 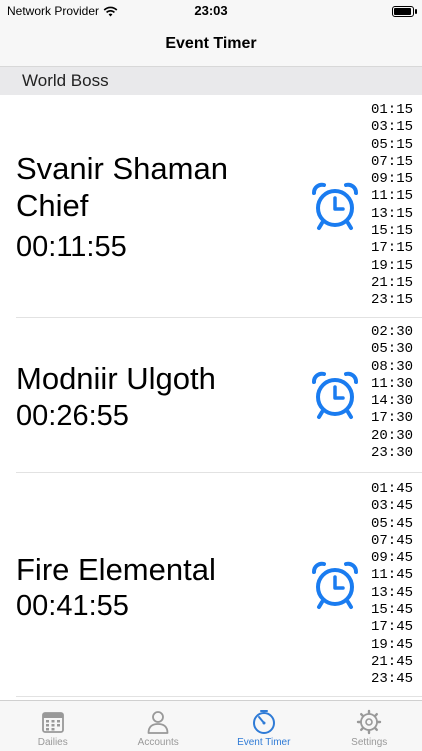 I want to click on schedule-time: 17:15, so click(x=392, y=248).